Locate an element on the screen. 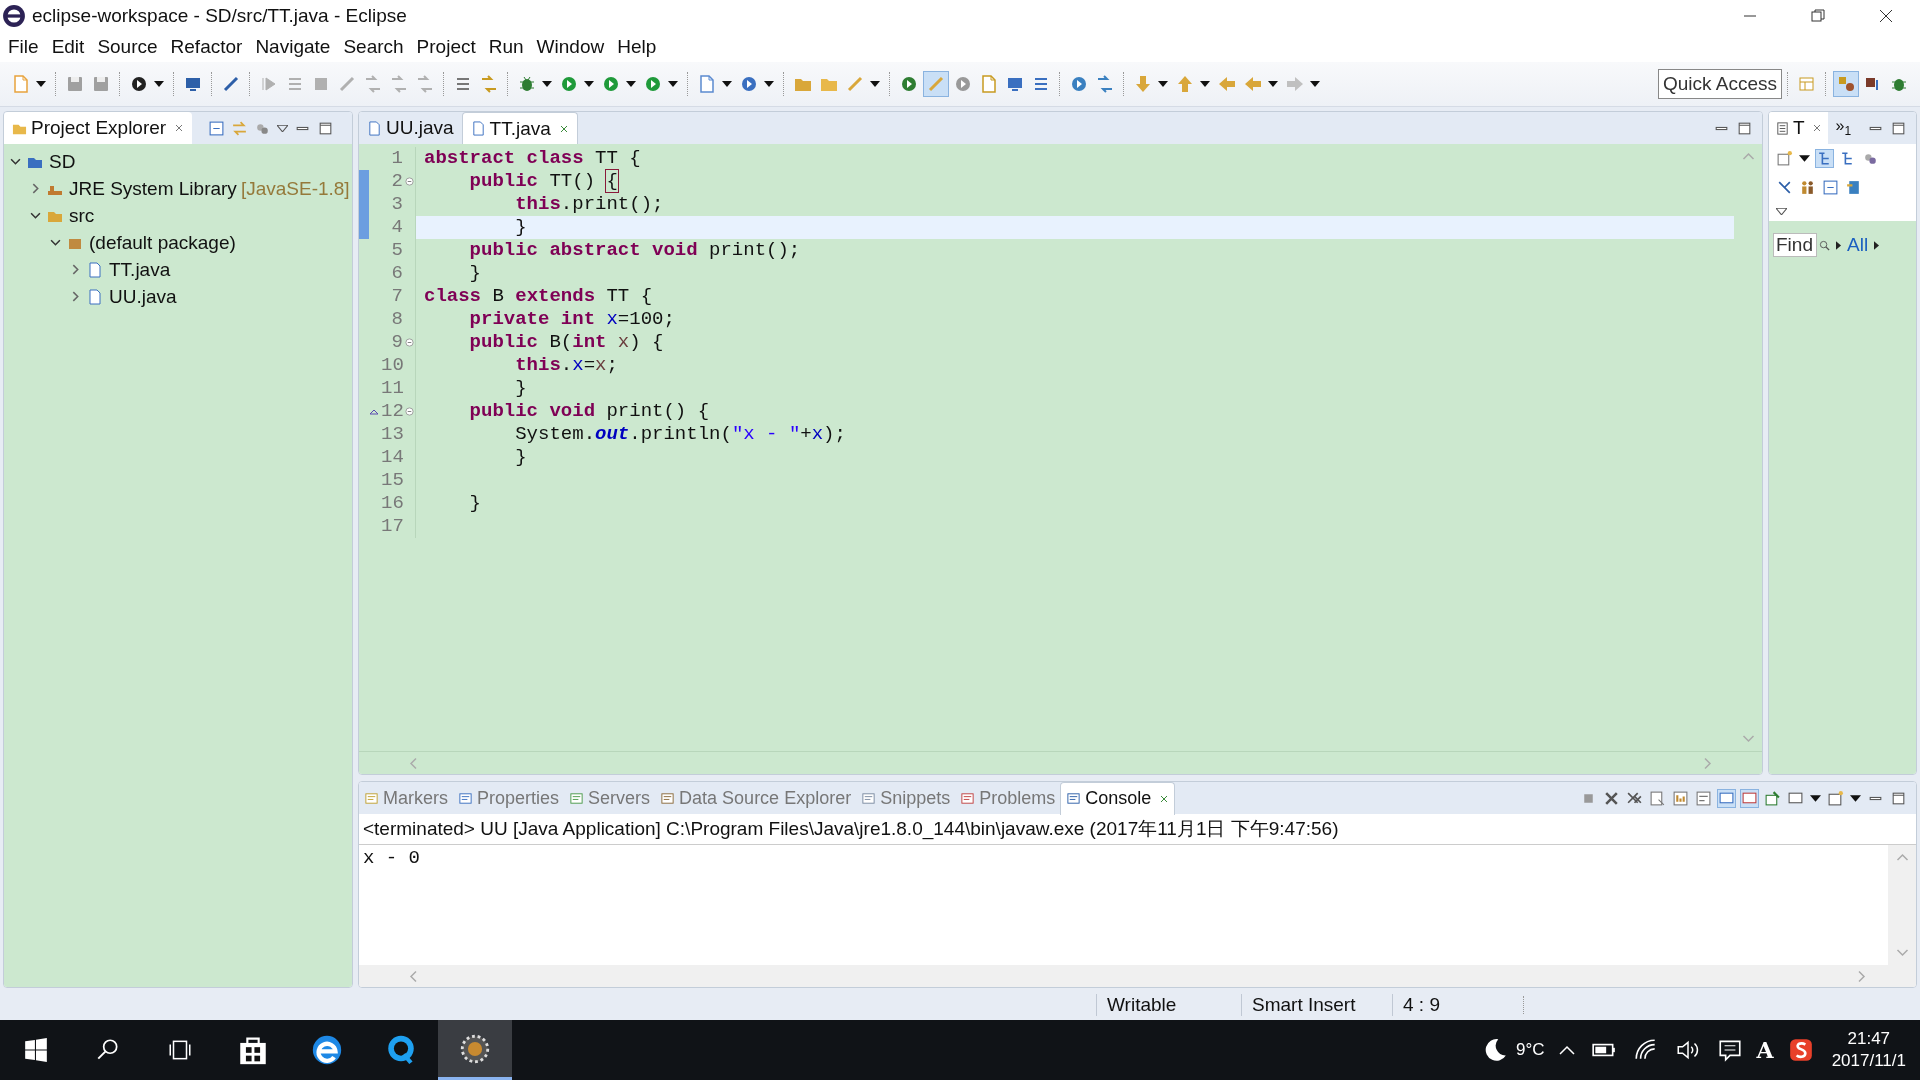 The height and width of the screenshot is (1080, 1920). clock-date: 2017/11/1 is located at coordinates (1868, 1061).